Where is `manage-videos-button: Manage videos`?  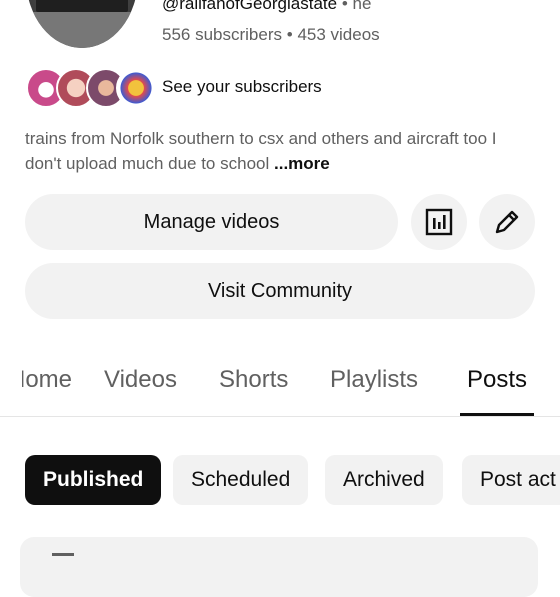
manage-videos-button: Manage videos is located at coordinates (211, 222).